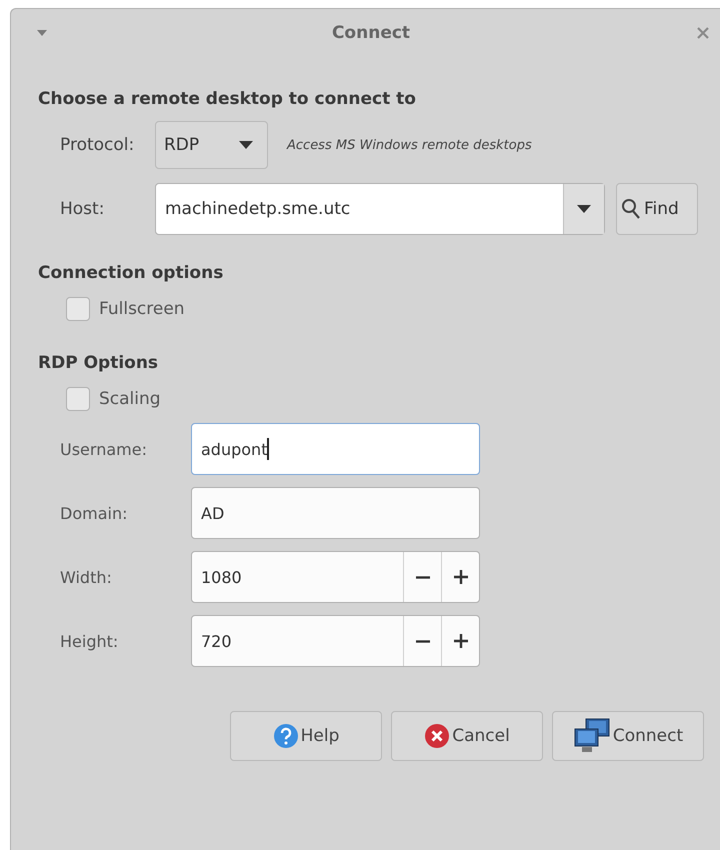  I want to click on text-field: AD, so click(335, 513).